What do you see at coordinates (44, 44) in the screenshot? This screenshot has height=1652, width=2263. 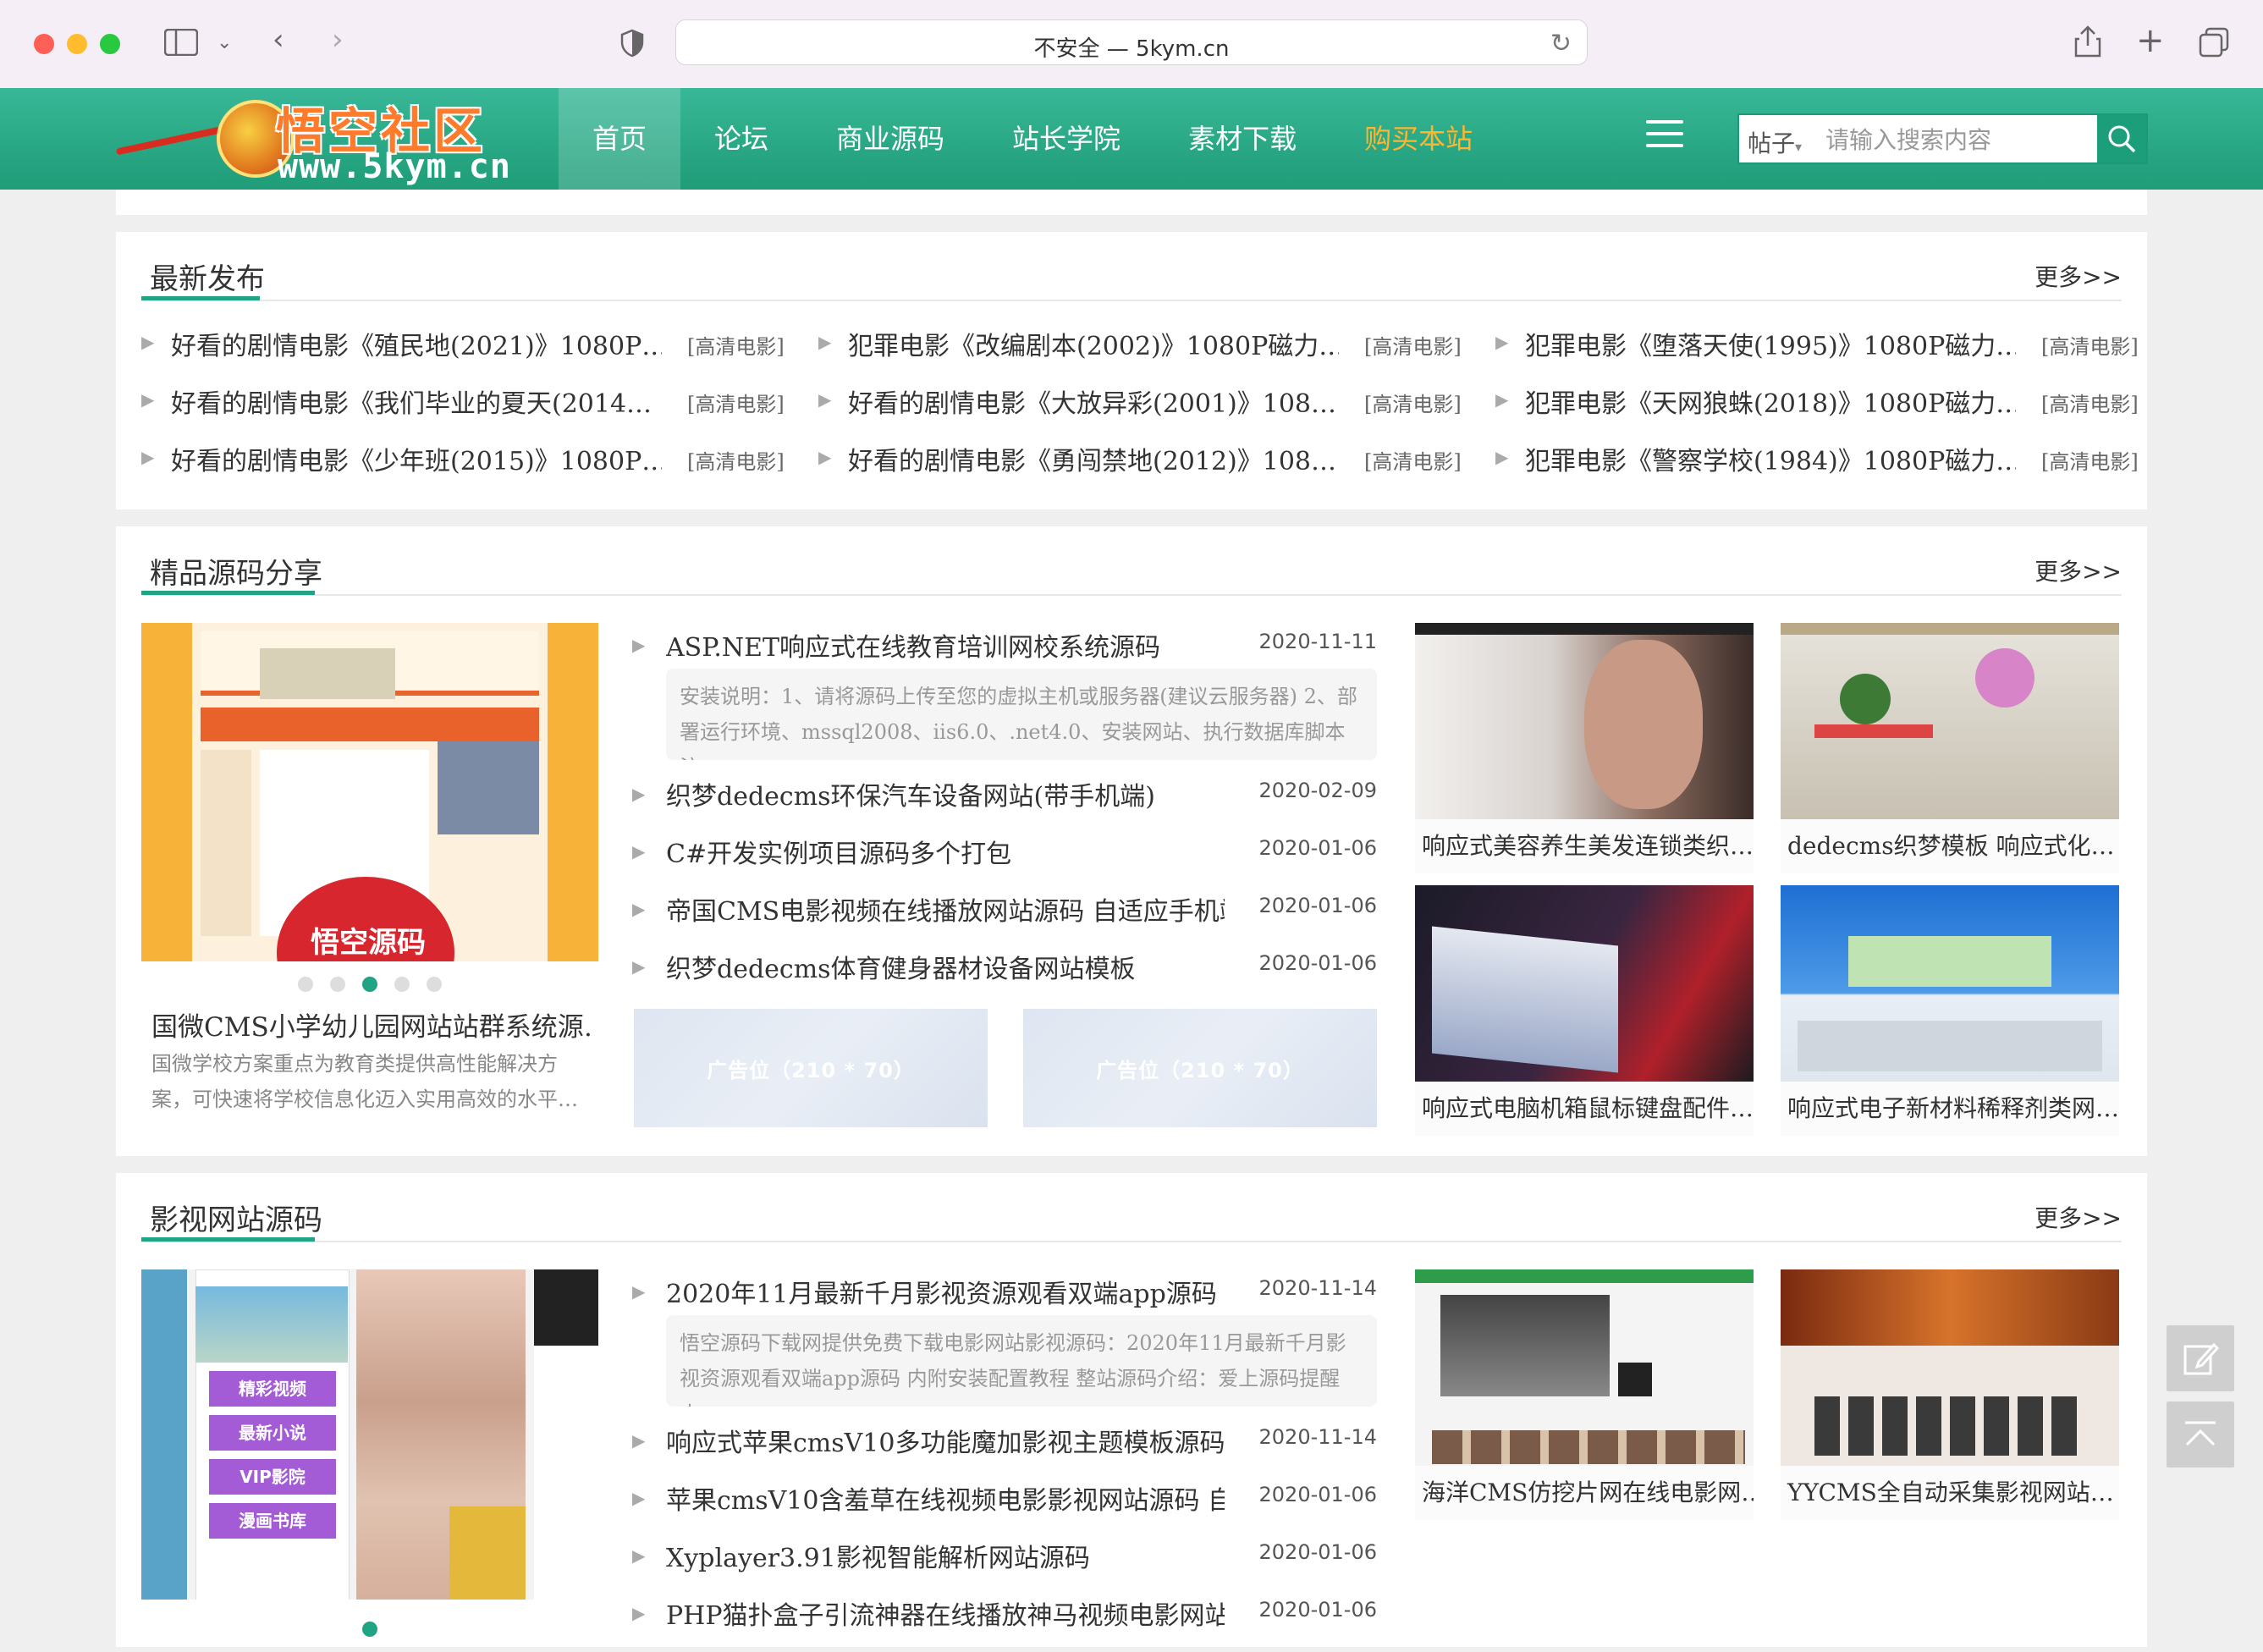 I see `close-window-button` at bounding box center [44, 44].